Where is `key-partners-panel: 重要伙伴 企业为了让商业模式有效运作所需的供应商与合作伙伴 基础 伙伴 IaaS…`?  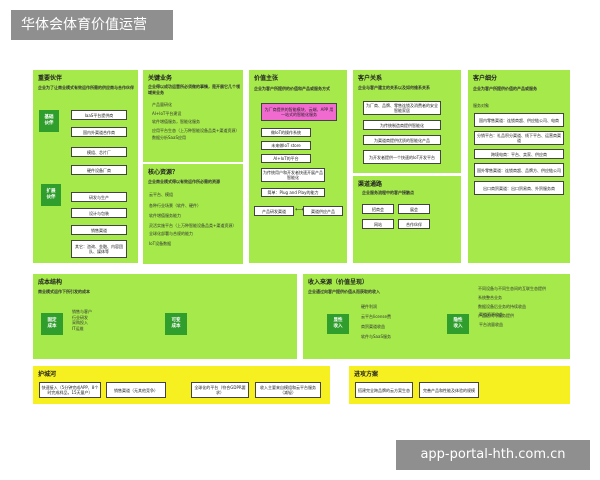
key-partners-panel: 重要伙伴 企业为了让商业模式有效运作所需的供应商与合作伙伴 基础 伙伴 IaaS… is located at coordinates (85, 166).